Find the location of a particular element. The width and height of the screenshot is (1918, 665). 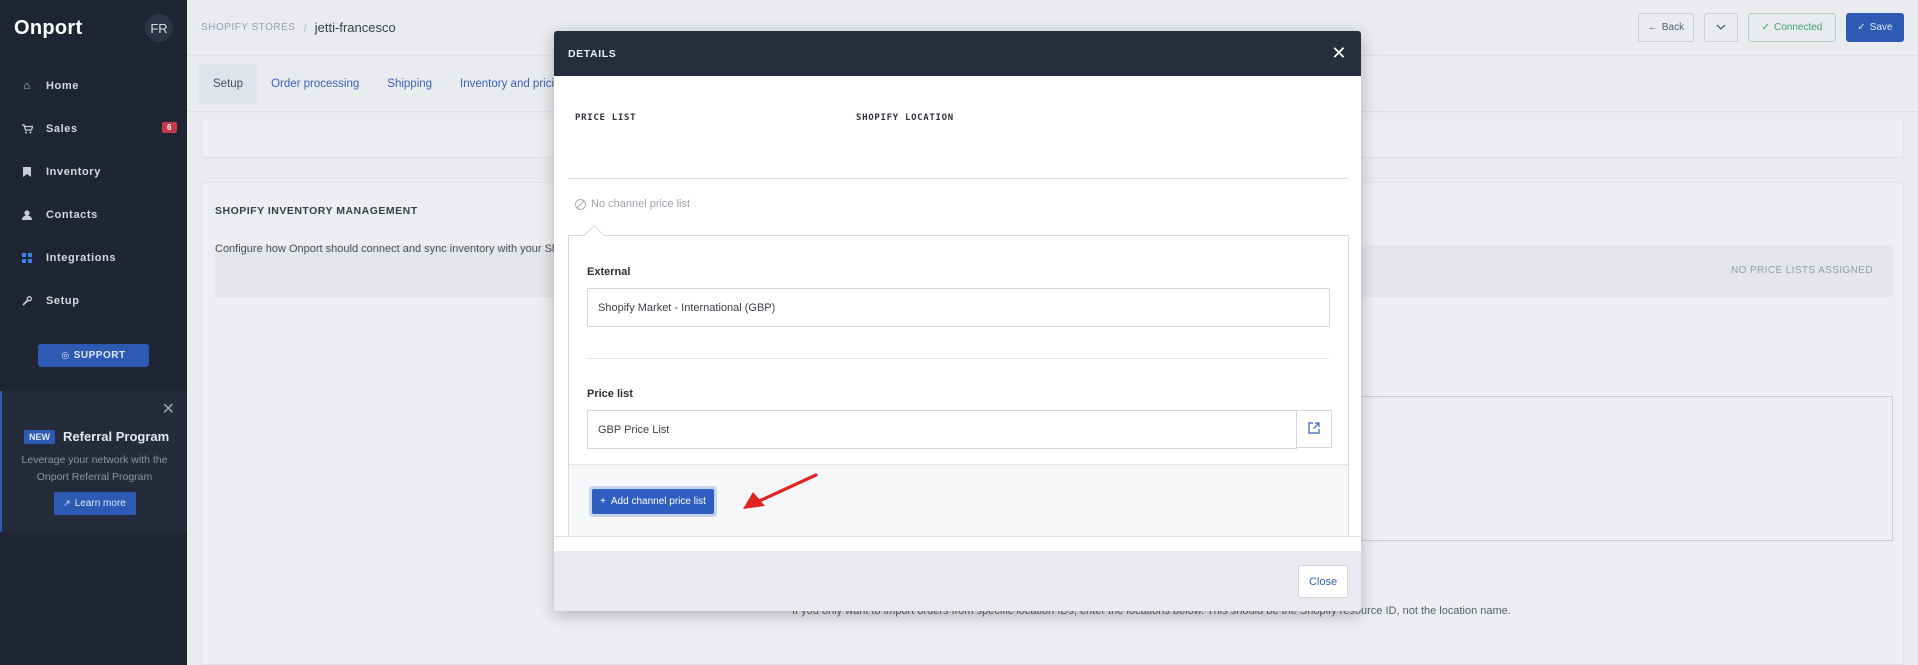

modal-footer: Close is located at coordinates (957, 581).